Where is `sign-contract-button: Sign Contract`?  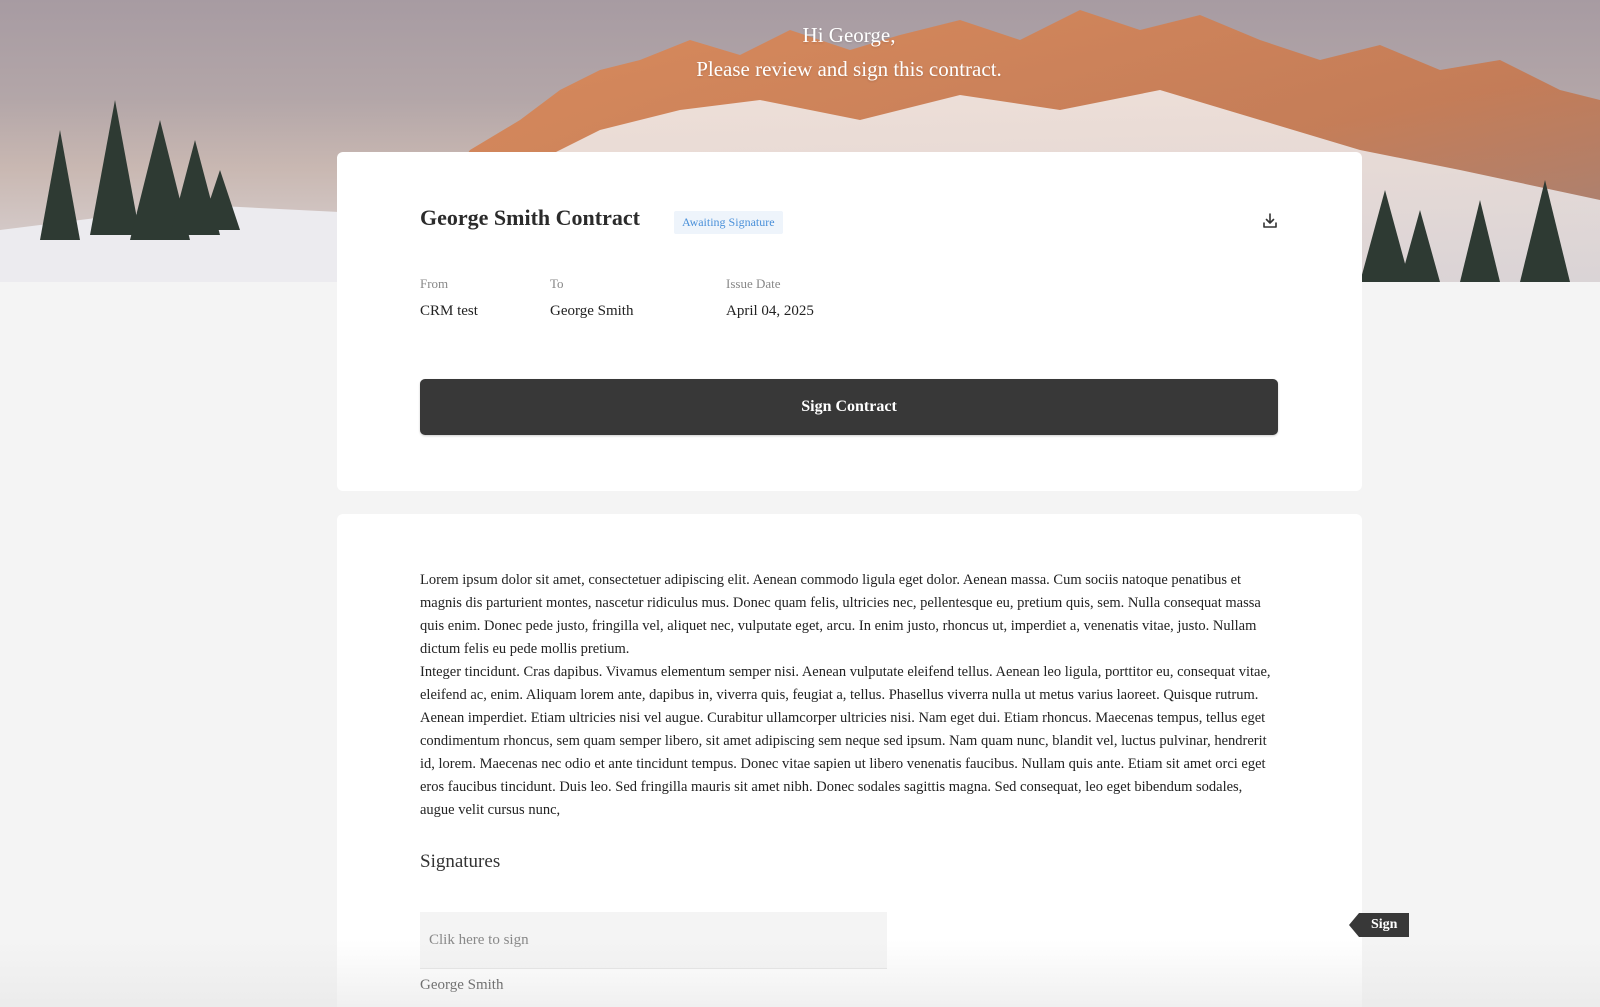 sign-contract-button: Sign Contract is located at coordinates (849, 407).